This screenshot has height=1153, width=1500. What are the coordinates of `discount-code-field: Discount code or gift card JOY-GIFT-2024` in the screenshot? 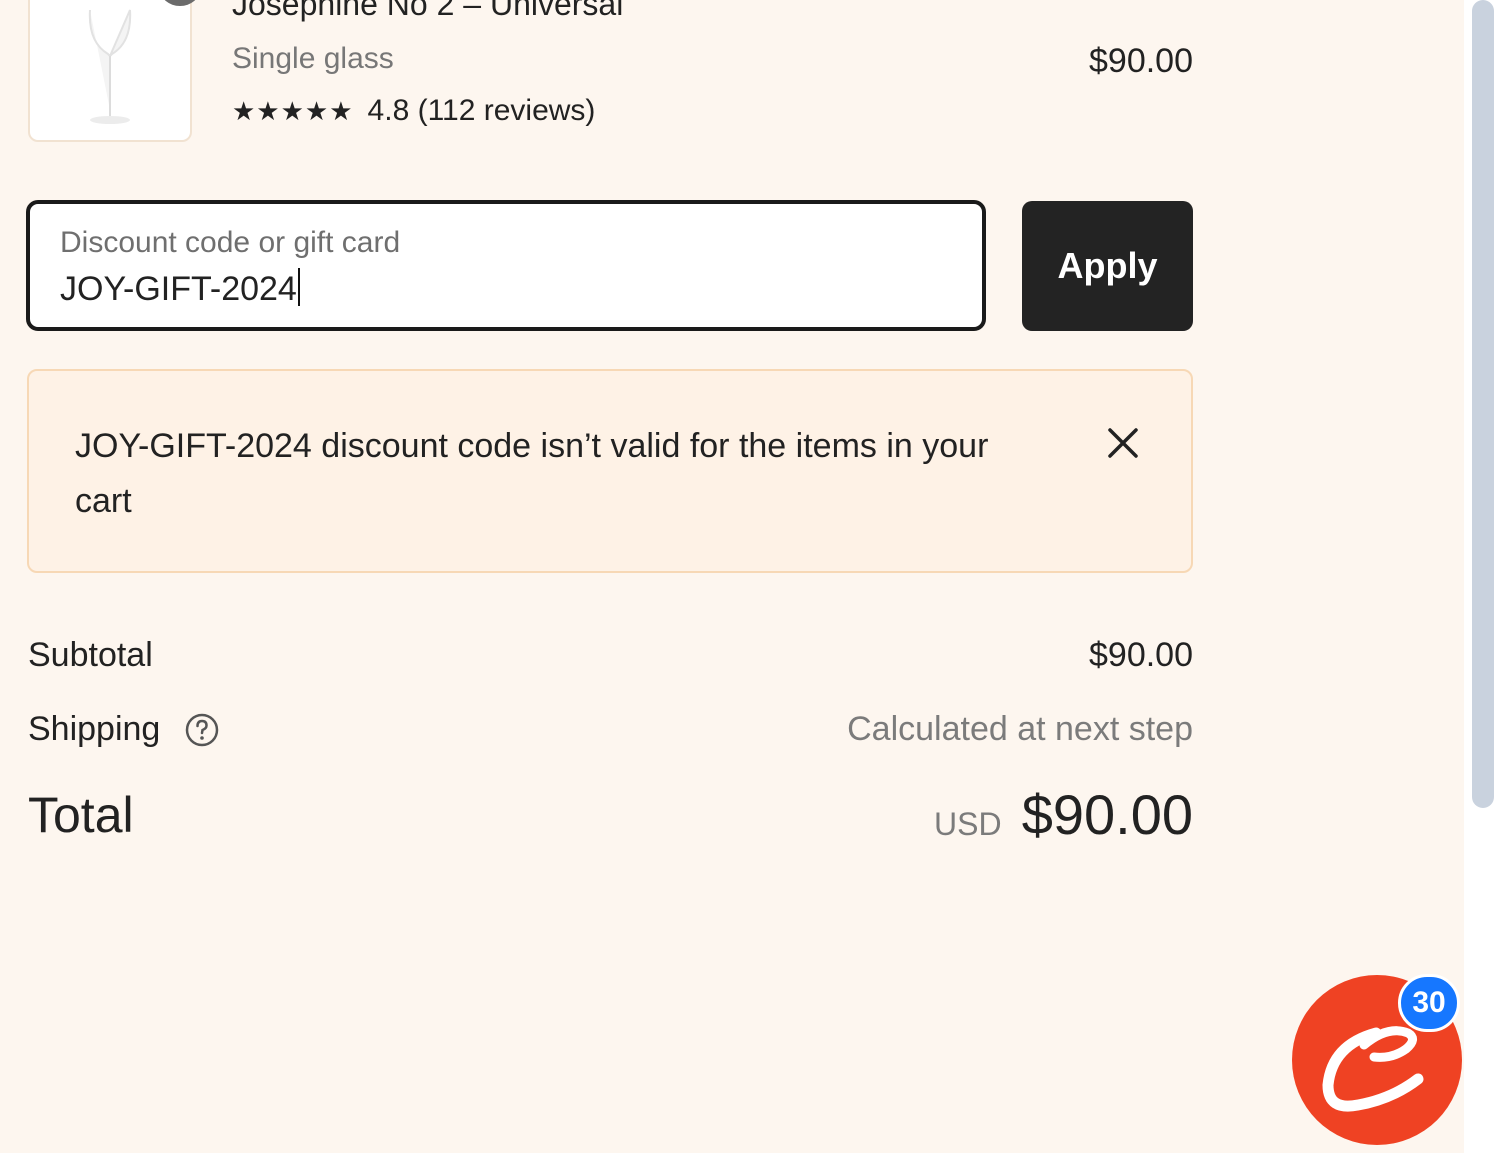 It's located at (506, 265).